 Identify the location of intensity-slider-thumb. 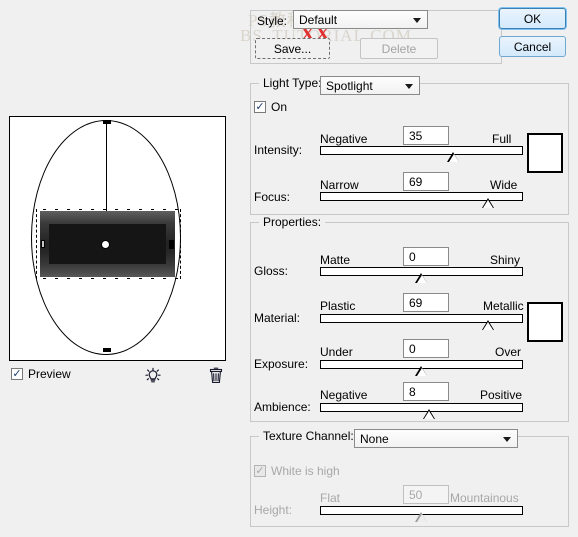
(453, 157).